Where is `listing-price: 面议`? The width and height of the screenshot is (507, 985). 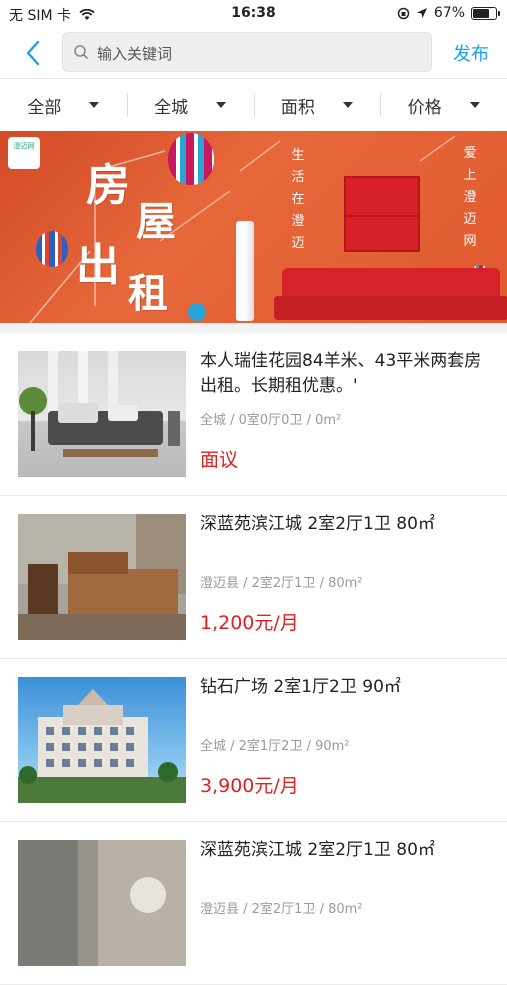
listing-price: 面议 is located at coordinates (219, 460).